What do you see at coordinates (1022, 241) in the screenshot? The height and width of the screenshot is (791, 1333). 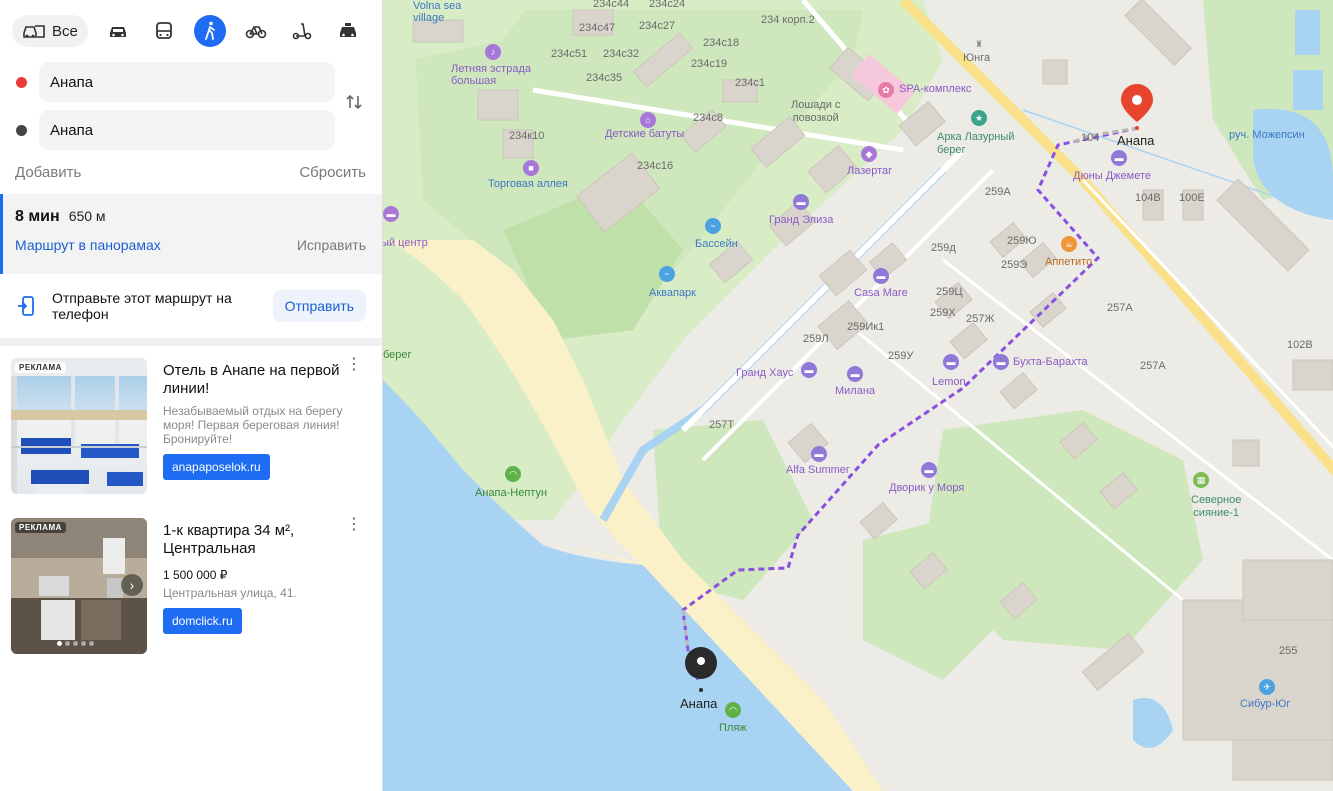 I see `map-label: 259Ю` at bounding box center [1022, 241].